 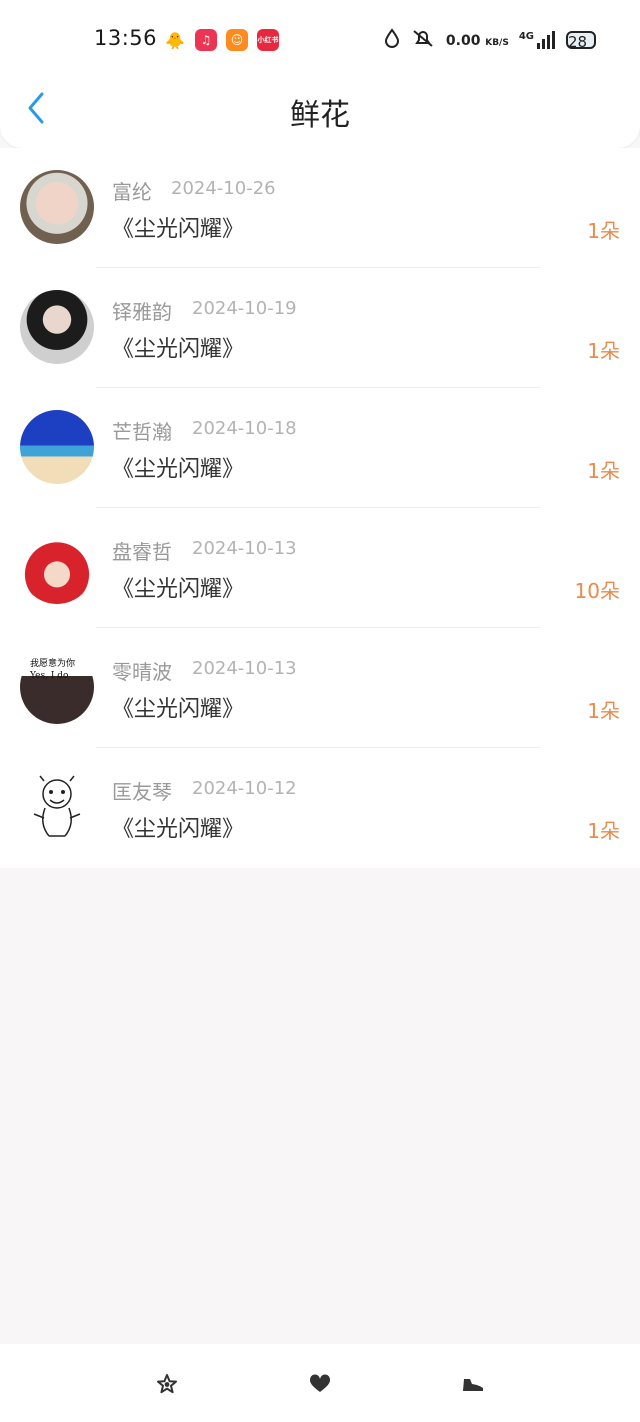 I want to click on shoe-icon, so click(x=473, y=1384).